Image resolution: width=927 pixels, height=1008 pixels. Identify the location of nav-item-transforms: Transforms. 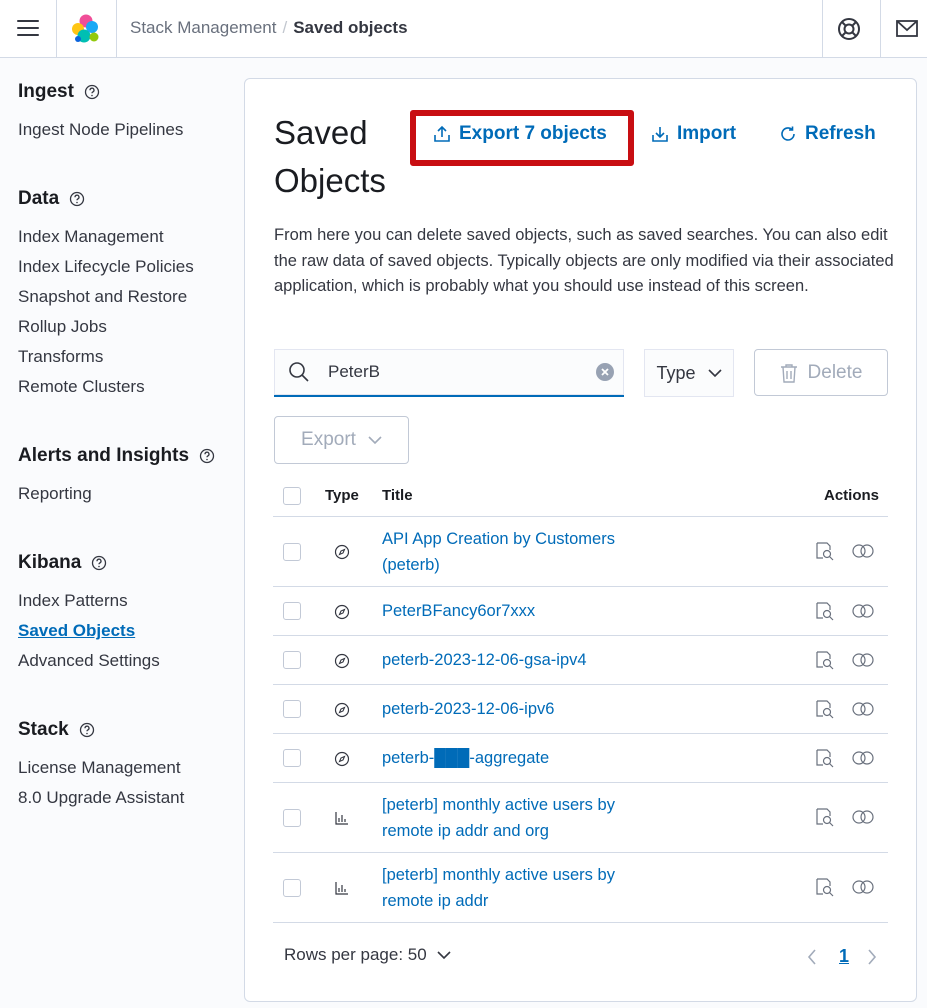
(106, 357).